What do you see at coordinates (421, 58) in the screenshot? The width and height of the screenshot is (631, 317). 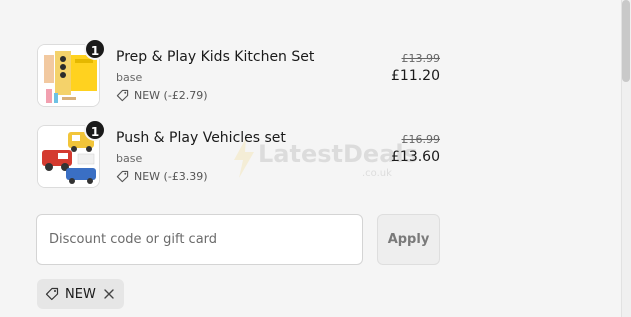 I see `compare-price: £13.99` at bounding box center [421, 58].